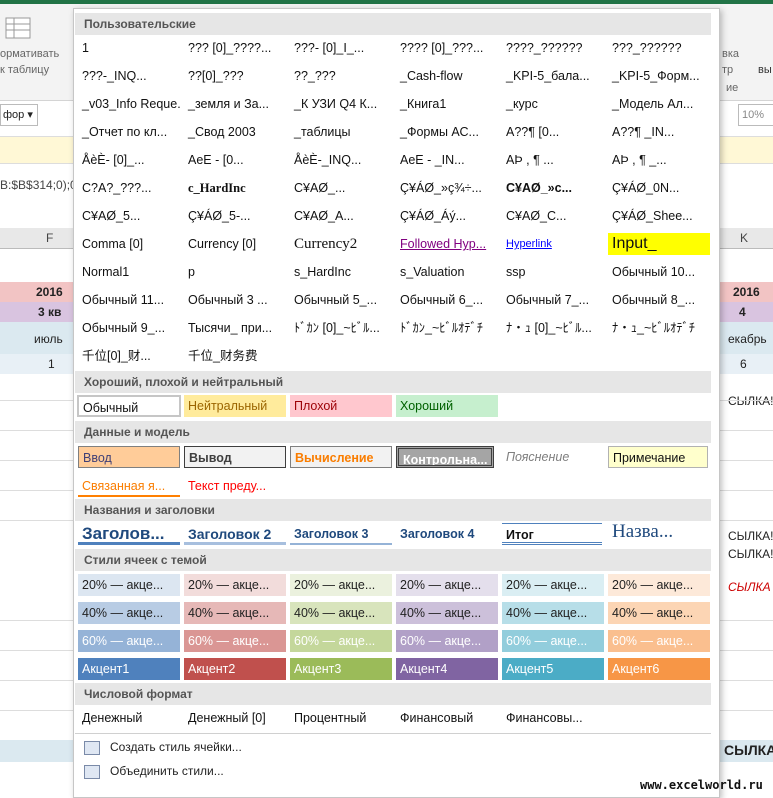 The image size is (773, 798). Describe the element at coordinates (235, 718) in the screenshot. I see `style-currency-0: Денежный [0]` at that location.